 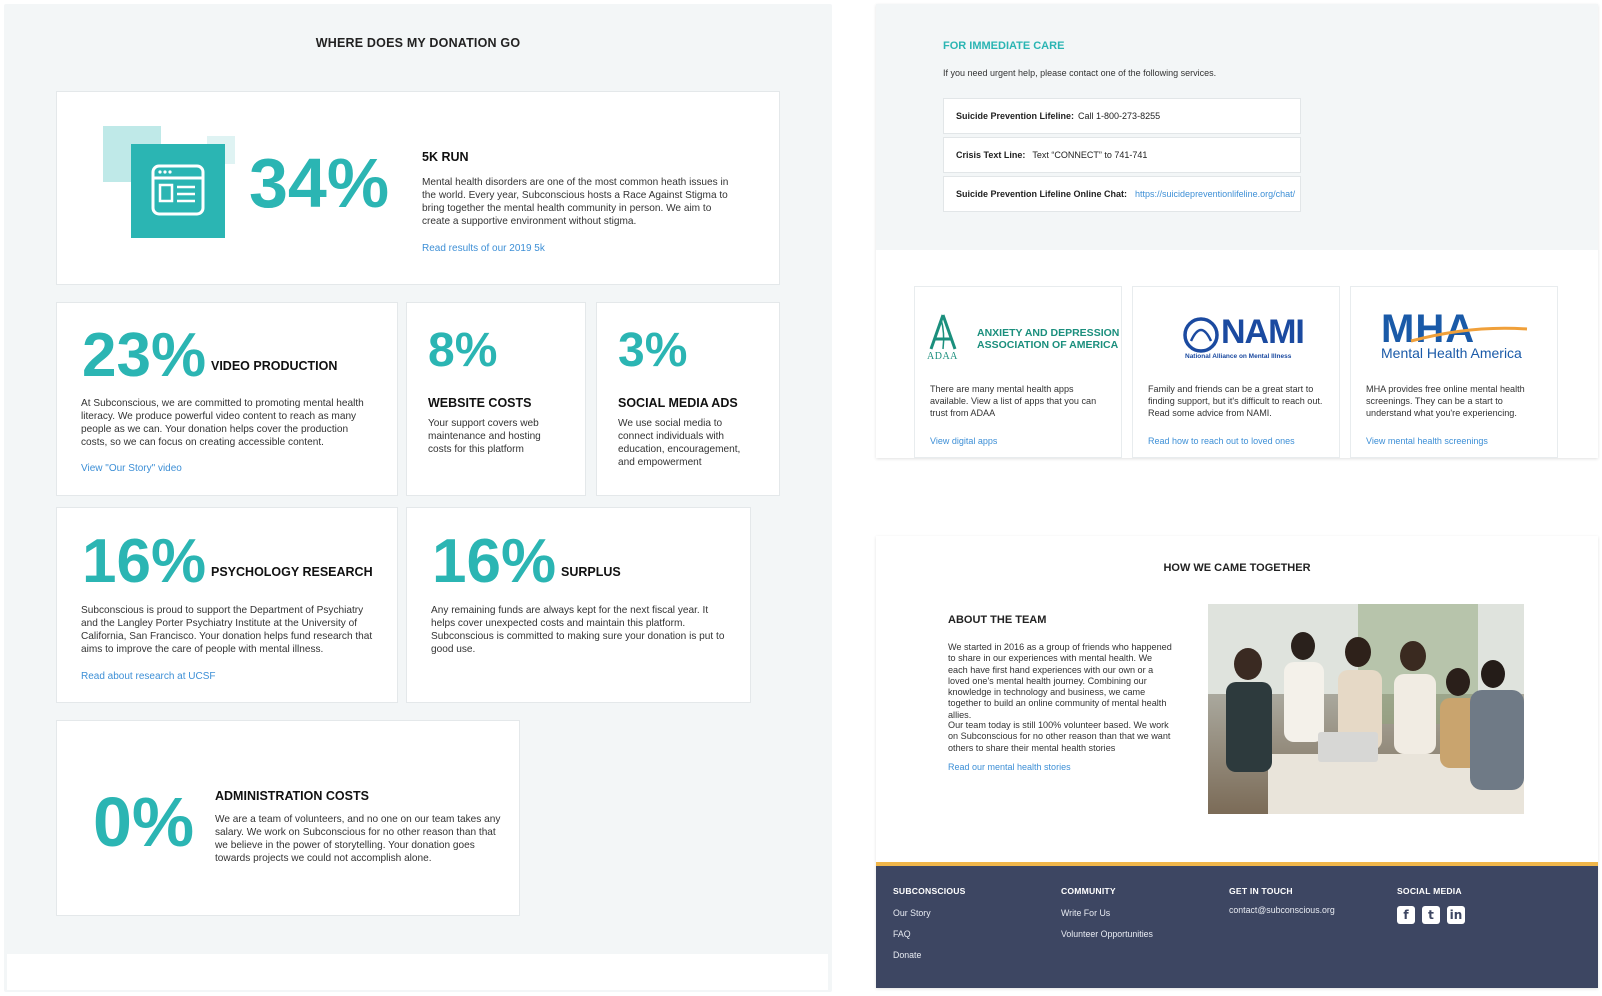 I want to click on nami-tagline: National Alliance on Mental Illness, so click(x=1238, y=356).